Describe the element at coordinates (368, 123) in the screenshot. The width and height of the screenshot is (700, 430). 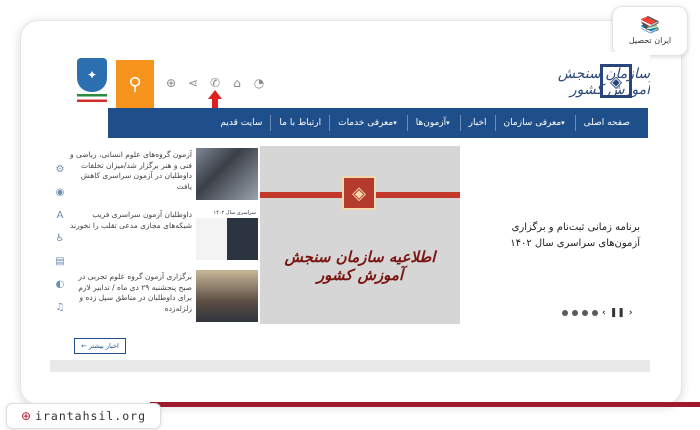
I see `nav-services: معرفی خدمات ▾` at that location.